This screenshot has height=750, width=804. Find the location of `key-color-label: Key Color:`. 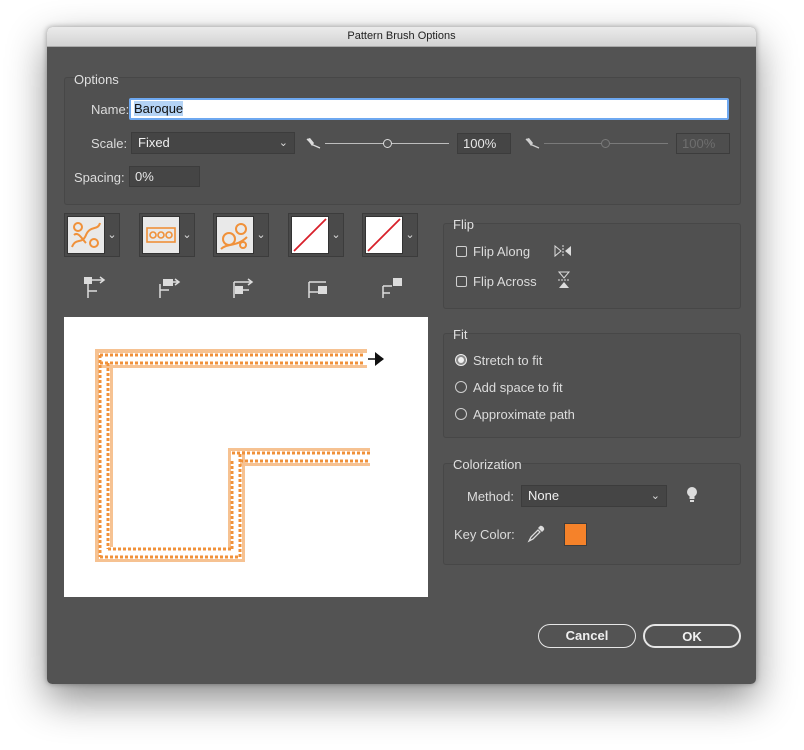

key-color-label: Key Color: is located at coordinates (484, 534).